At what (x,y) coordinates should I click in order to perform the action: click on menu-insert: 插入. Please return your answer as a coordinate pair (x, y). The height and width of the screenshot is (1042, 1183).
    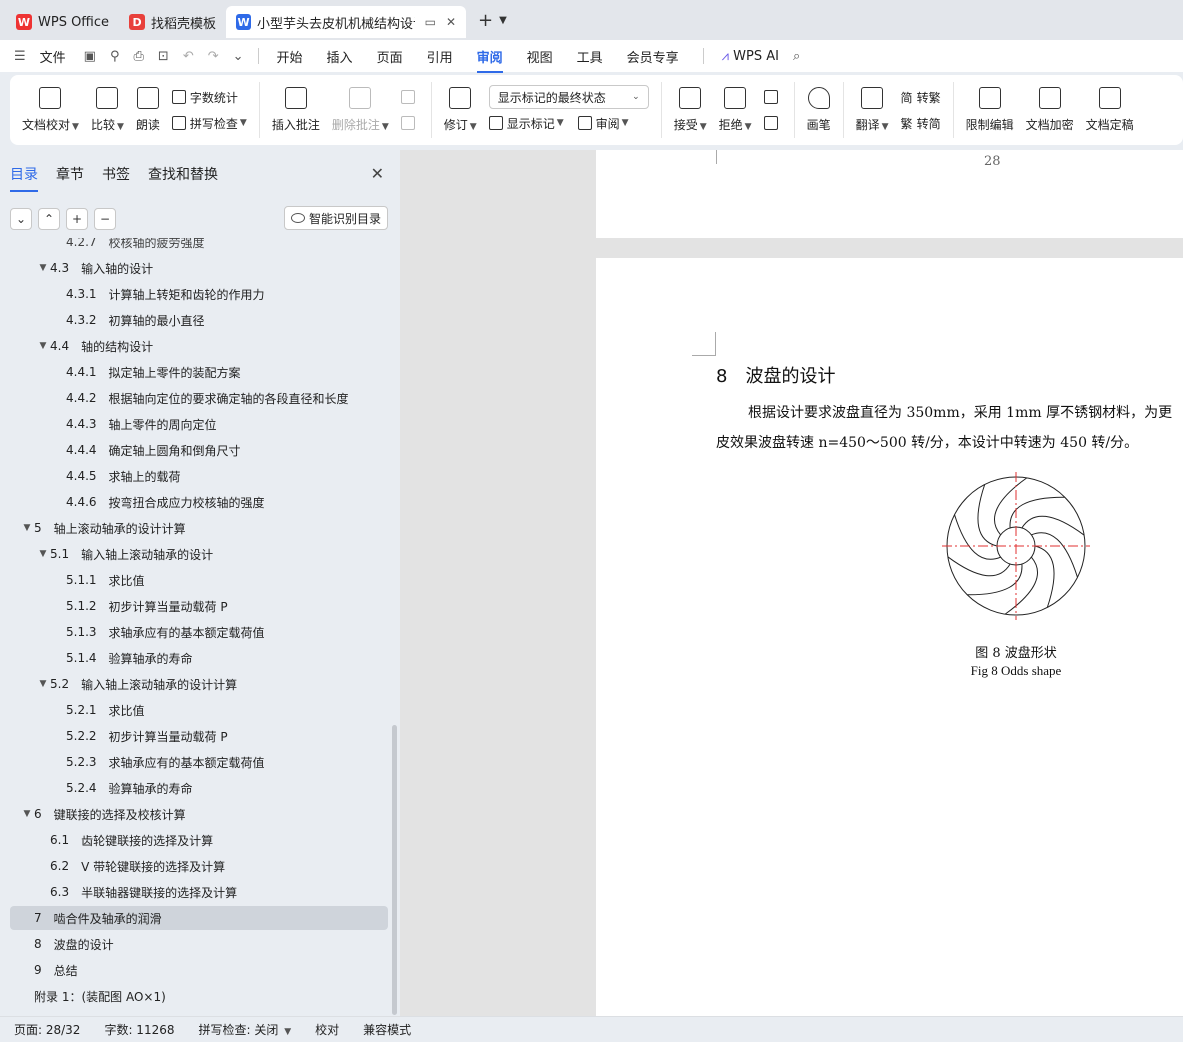
    Looking at the image, I should click on (340, 56).